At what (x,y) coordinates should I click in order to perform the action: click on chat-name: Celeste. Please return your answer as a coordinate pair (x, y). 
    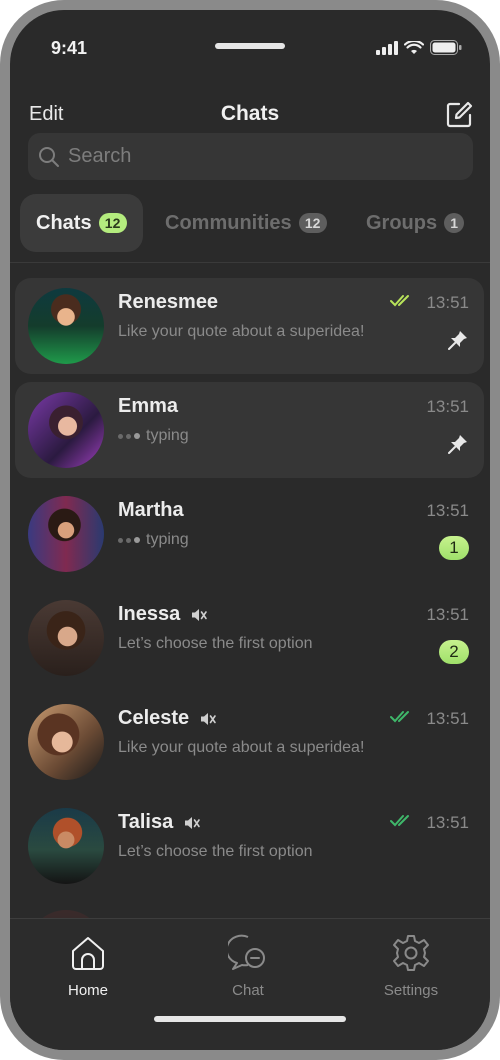
    Looking at the image, I should click on (167, 718).